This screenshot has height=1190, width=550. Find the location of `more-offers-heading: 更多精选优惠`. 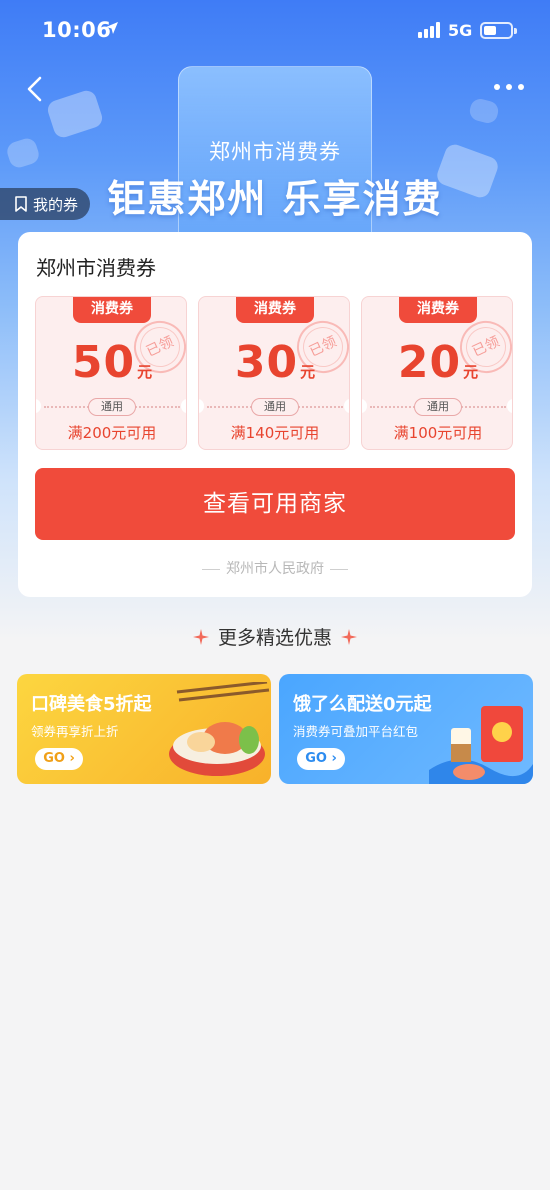

more-offers-heading: 更多精选优惠 is located at coordinates (275, 636).